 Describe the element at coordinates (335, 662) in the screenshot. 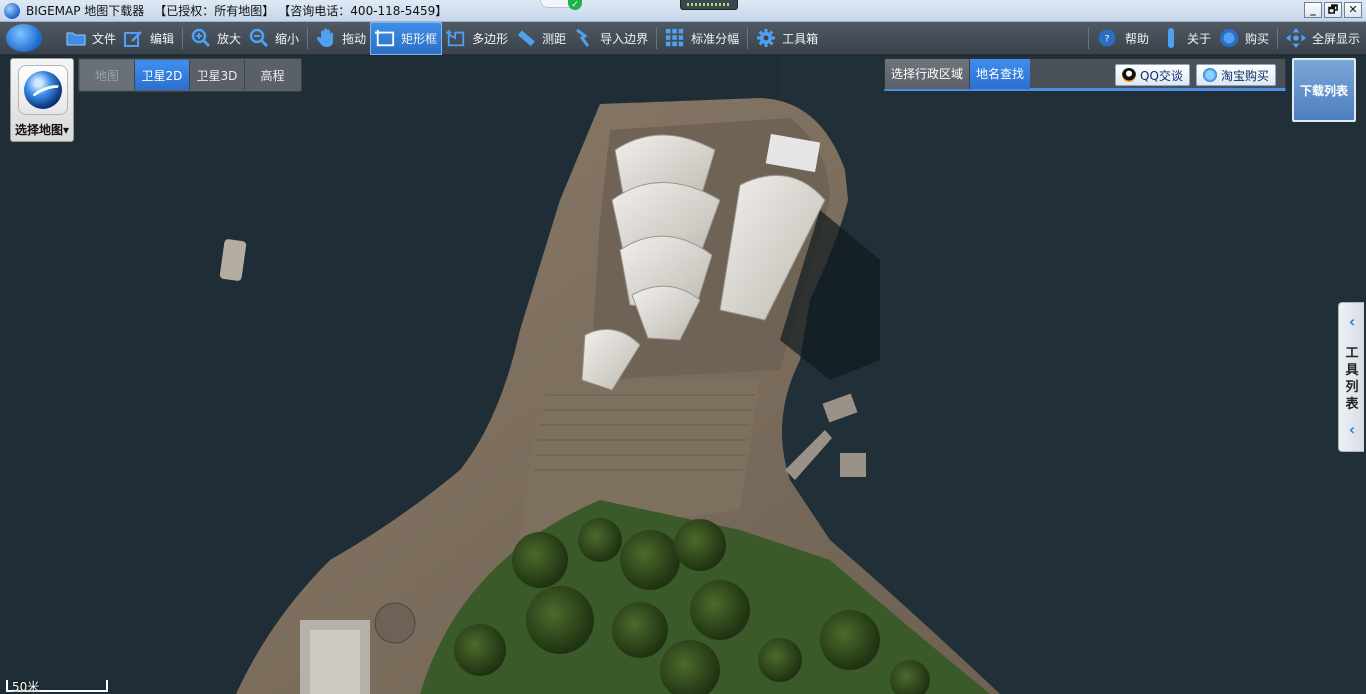

I see `building-roof` at that location.